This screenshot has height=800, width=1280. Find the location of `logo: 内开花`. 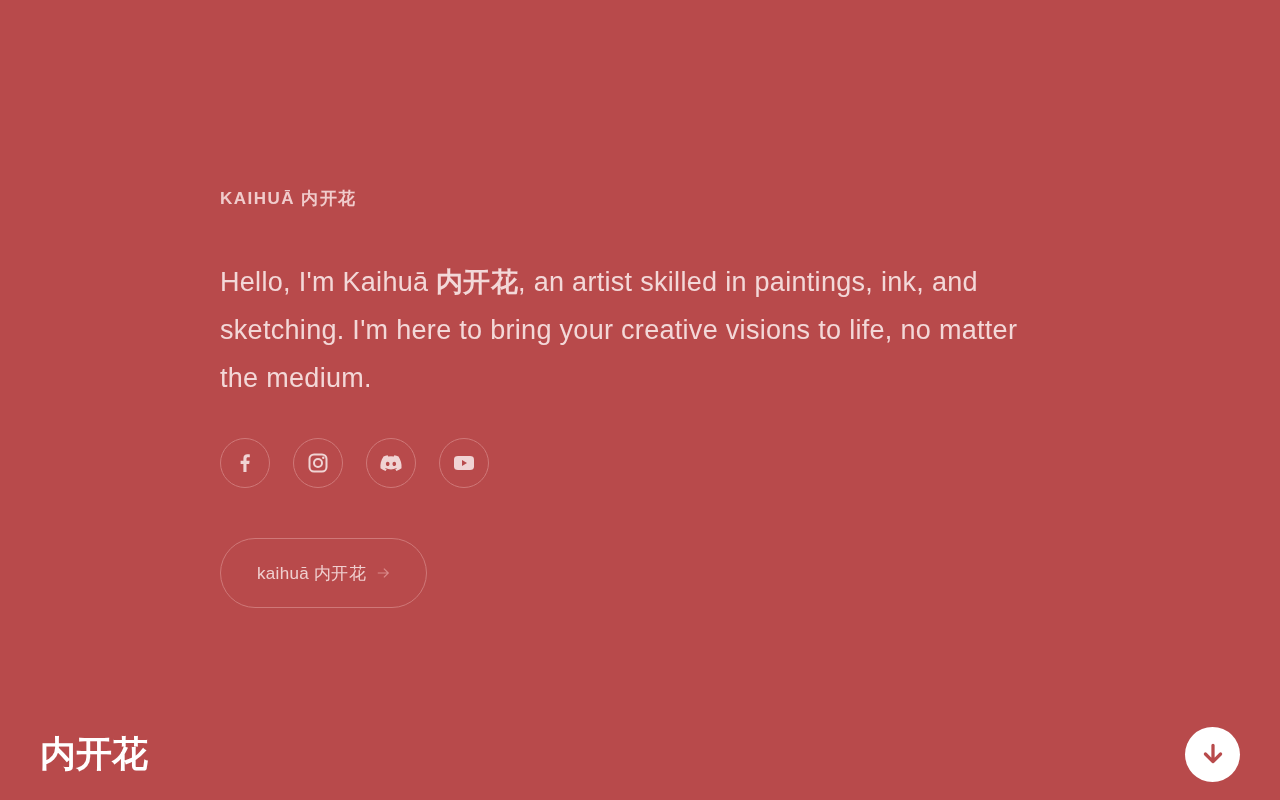

logo: 内开花 is located at coordinates (94, 753).